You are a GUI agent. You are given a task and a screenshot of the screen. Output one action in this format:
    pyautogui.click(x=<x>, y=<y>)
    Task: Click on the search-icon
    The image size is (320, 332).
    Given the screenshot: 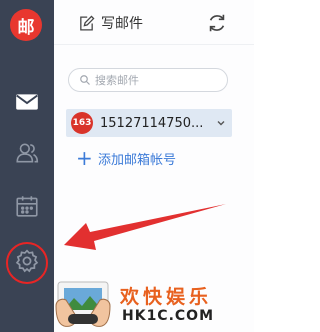 What is the action you would take?
    pyautogui.click(x=85, y=80)
    